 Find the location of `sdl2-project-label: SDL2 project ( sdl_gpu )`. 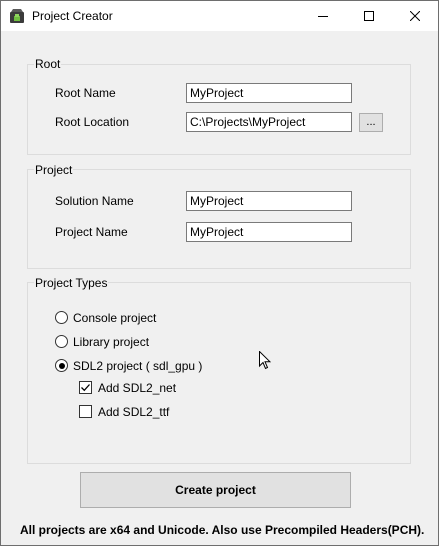

sdl2-project-label: SDL2 project ( sdl_gpu ) is located at coordinates (137, 366).